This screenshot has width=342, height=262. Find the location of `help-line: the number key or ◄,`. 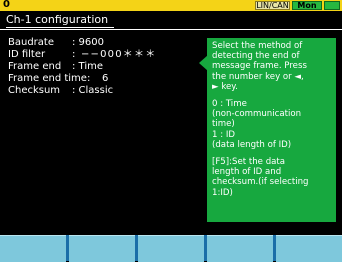

help-line: the number key or ◄, is located at coordinates (258, 76).